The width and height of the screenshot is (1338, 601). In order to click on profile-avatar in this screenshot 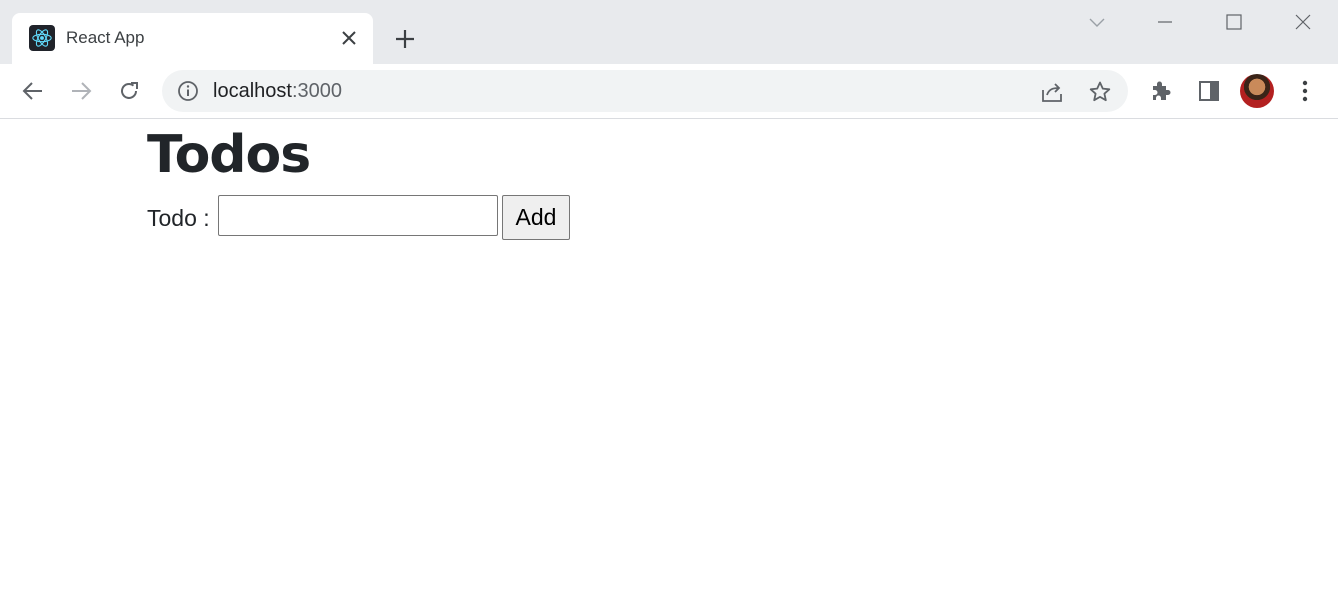, I will do `click(1257, 91)`.